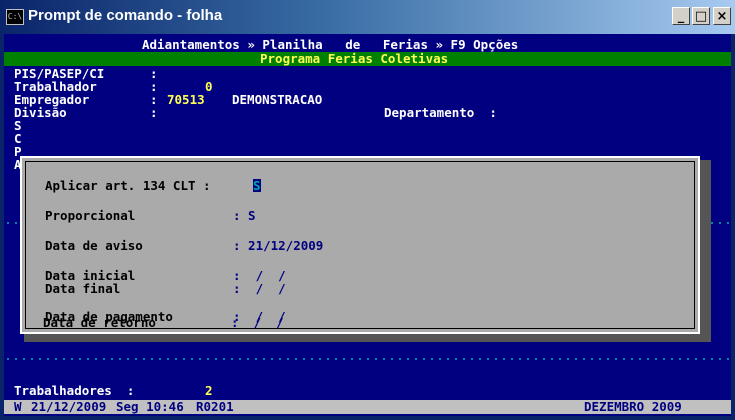 This screenshot has height=420, width=735. What do you see at coordinates (69, 406) in the screenshot?
I see `status-date: 21/12/2009` at bounding box center [69, 406].